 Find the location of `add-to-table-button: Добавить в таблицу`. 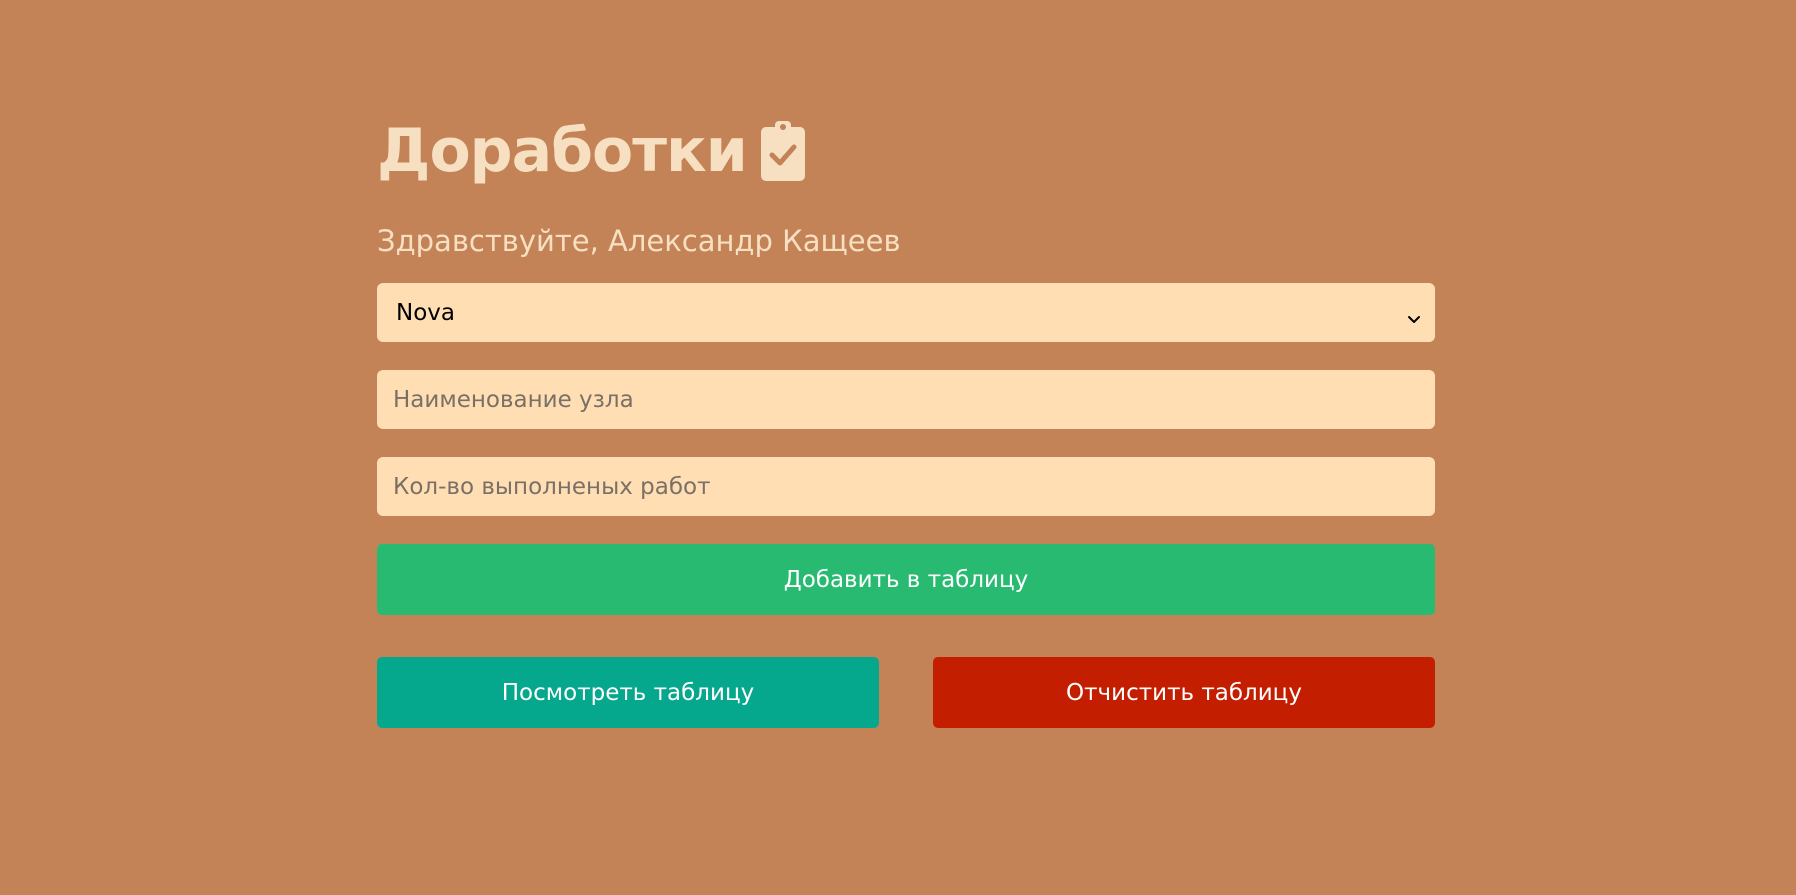

add-to-table-button: Добавить в таблицу is located at coordinates (906, 579).